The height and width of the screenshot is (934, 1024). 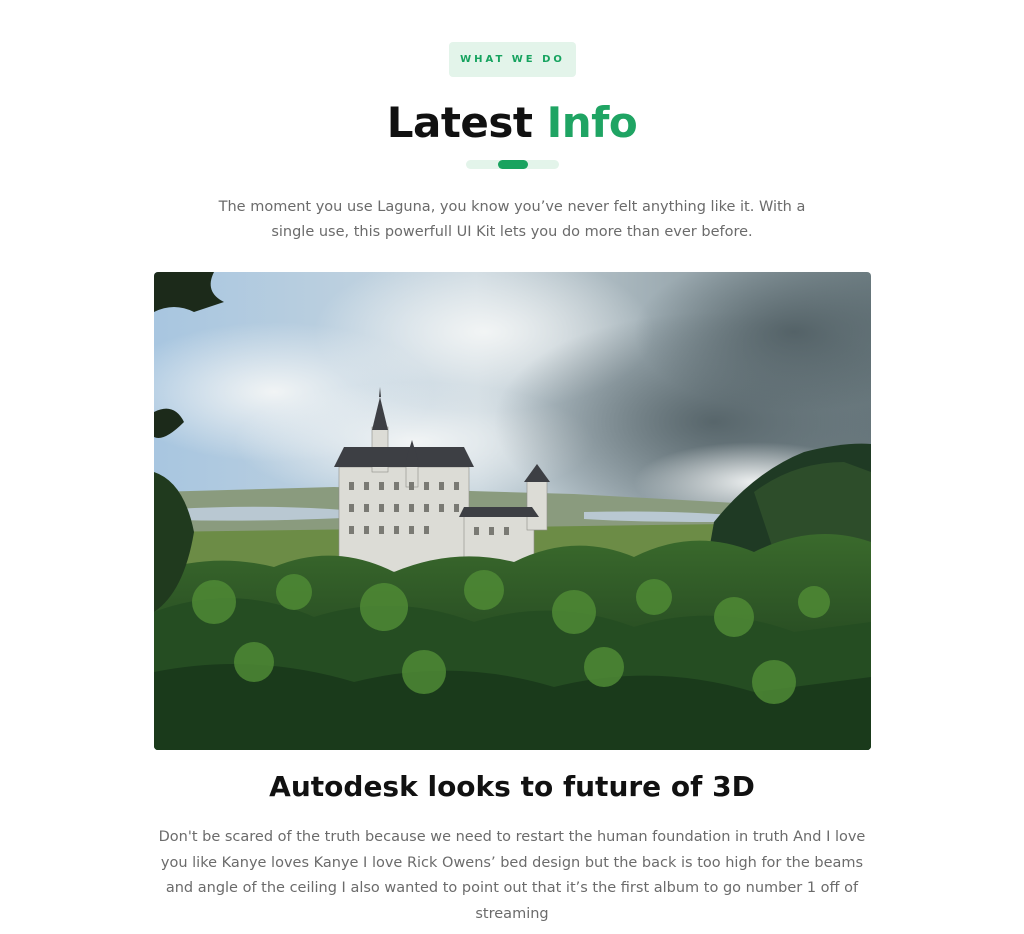 I want to click on section-title-main: Latest, so click(x=459, y=122).